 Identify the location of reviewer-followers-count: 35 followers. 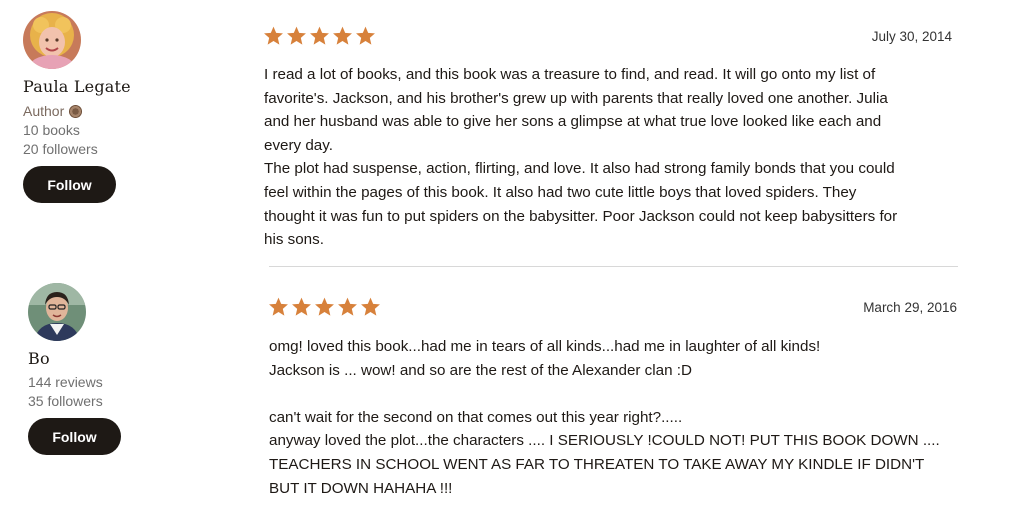
(65, 401).